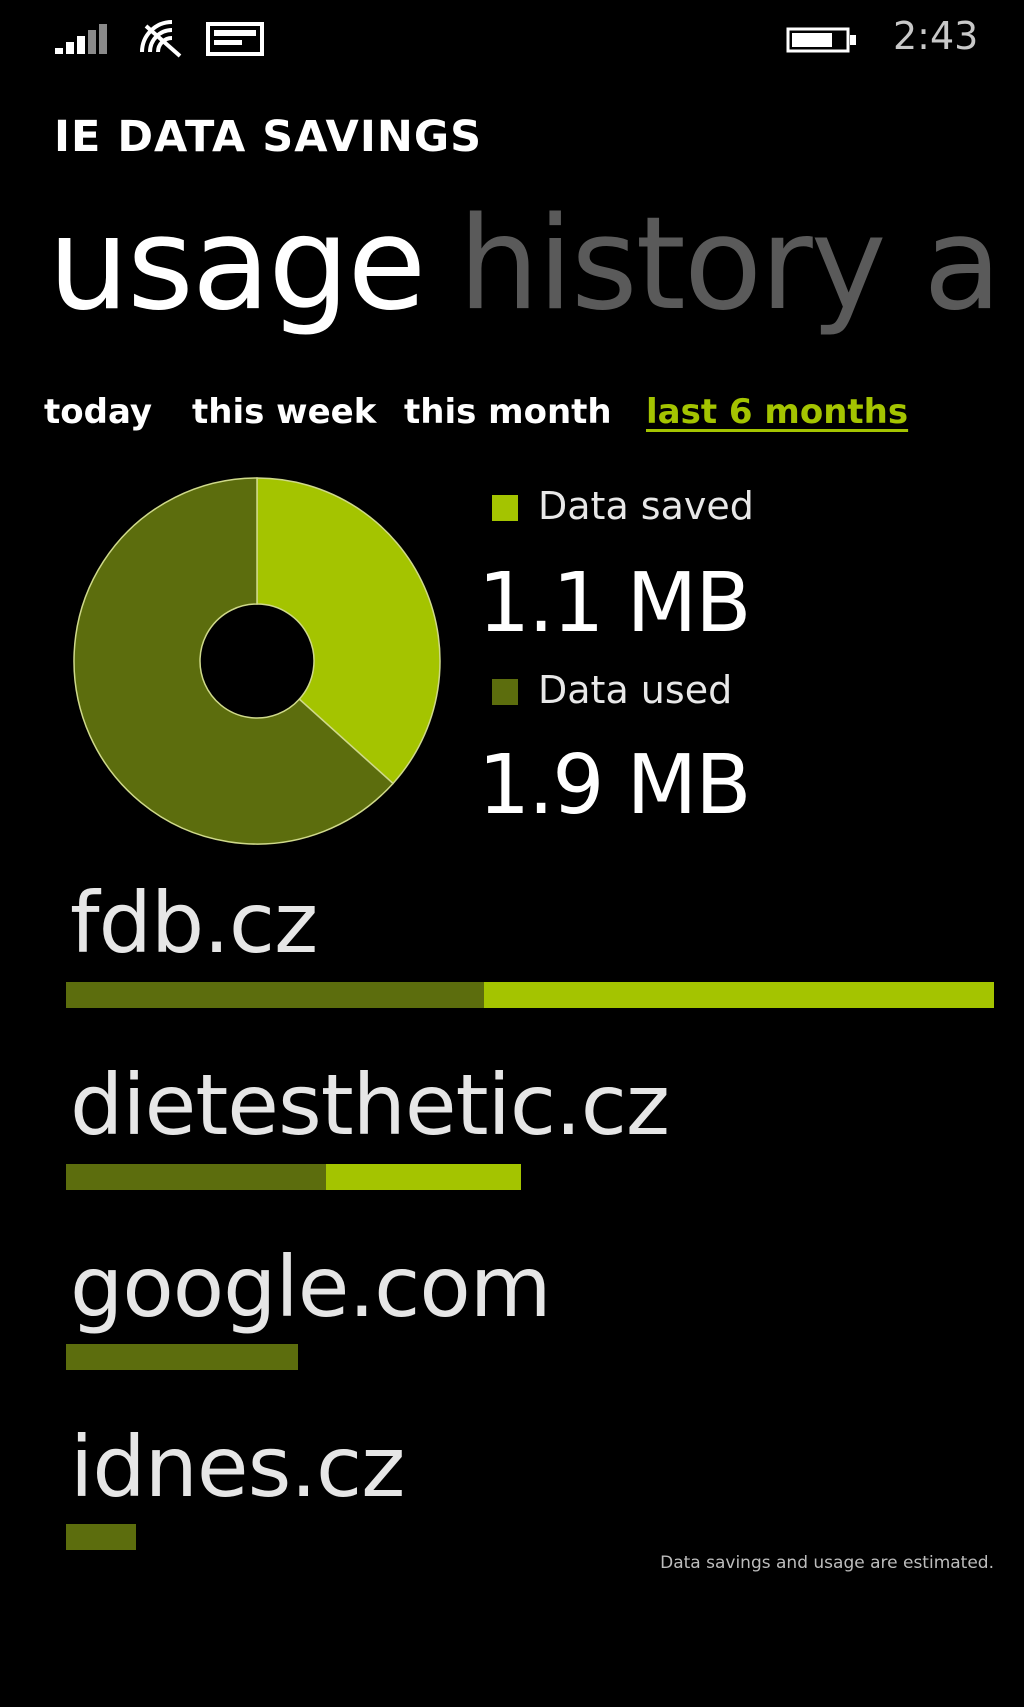 The image size is (1024, 1707). I want to click on legend-item-data-saved: Data saved, so click(623, 506).